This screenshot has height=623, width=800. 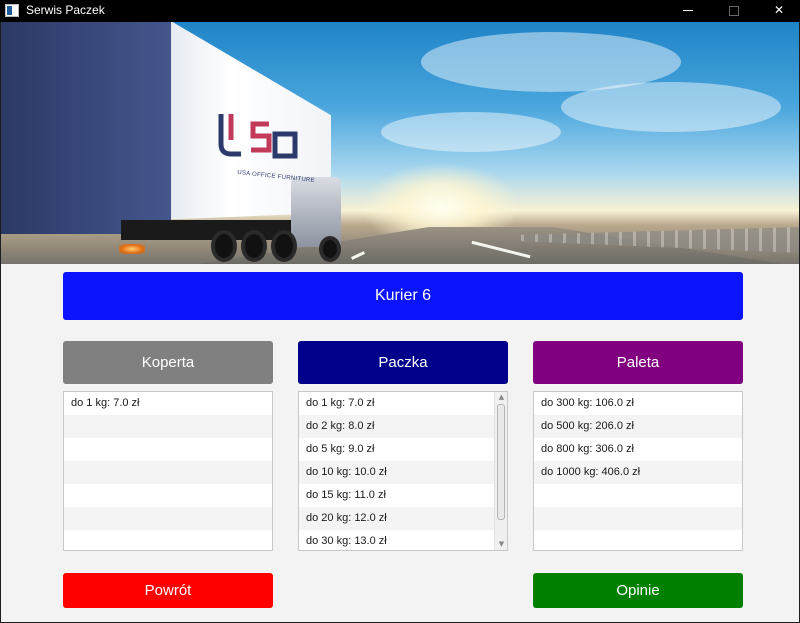 I want to click on minimize-icon, so click(x=688, y=11).